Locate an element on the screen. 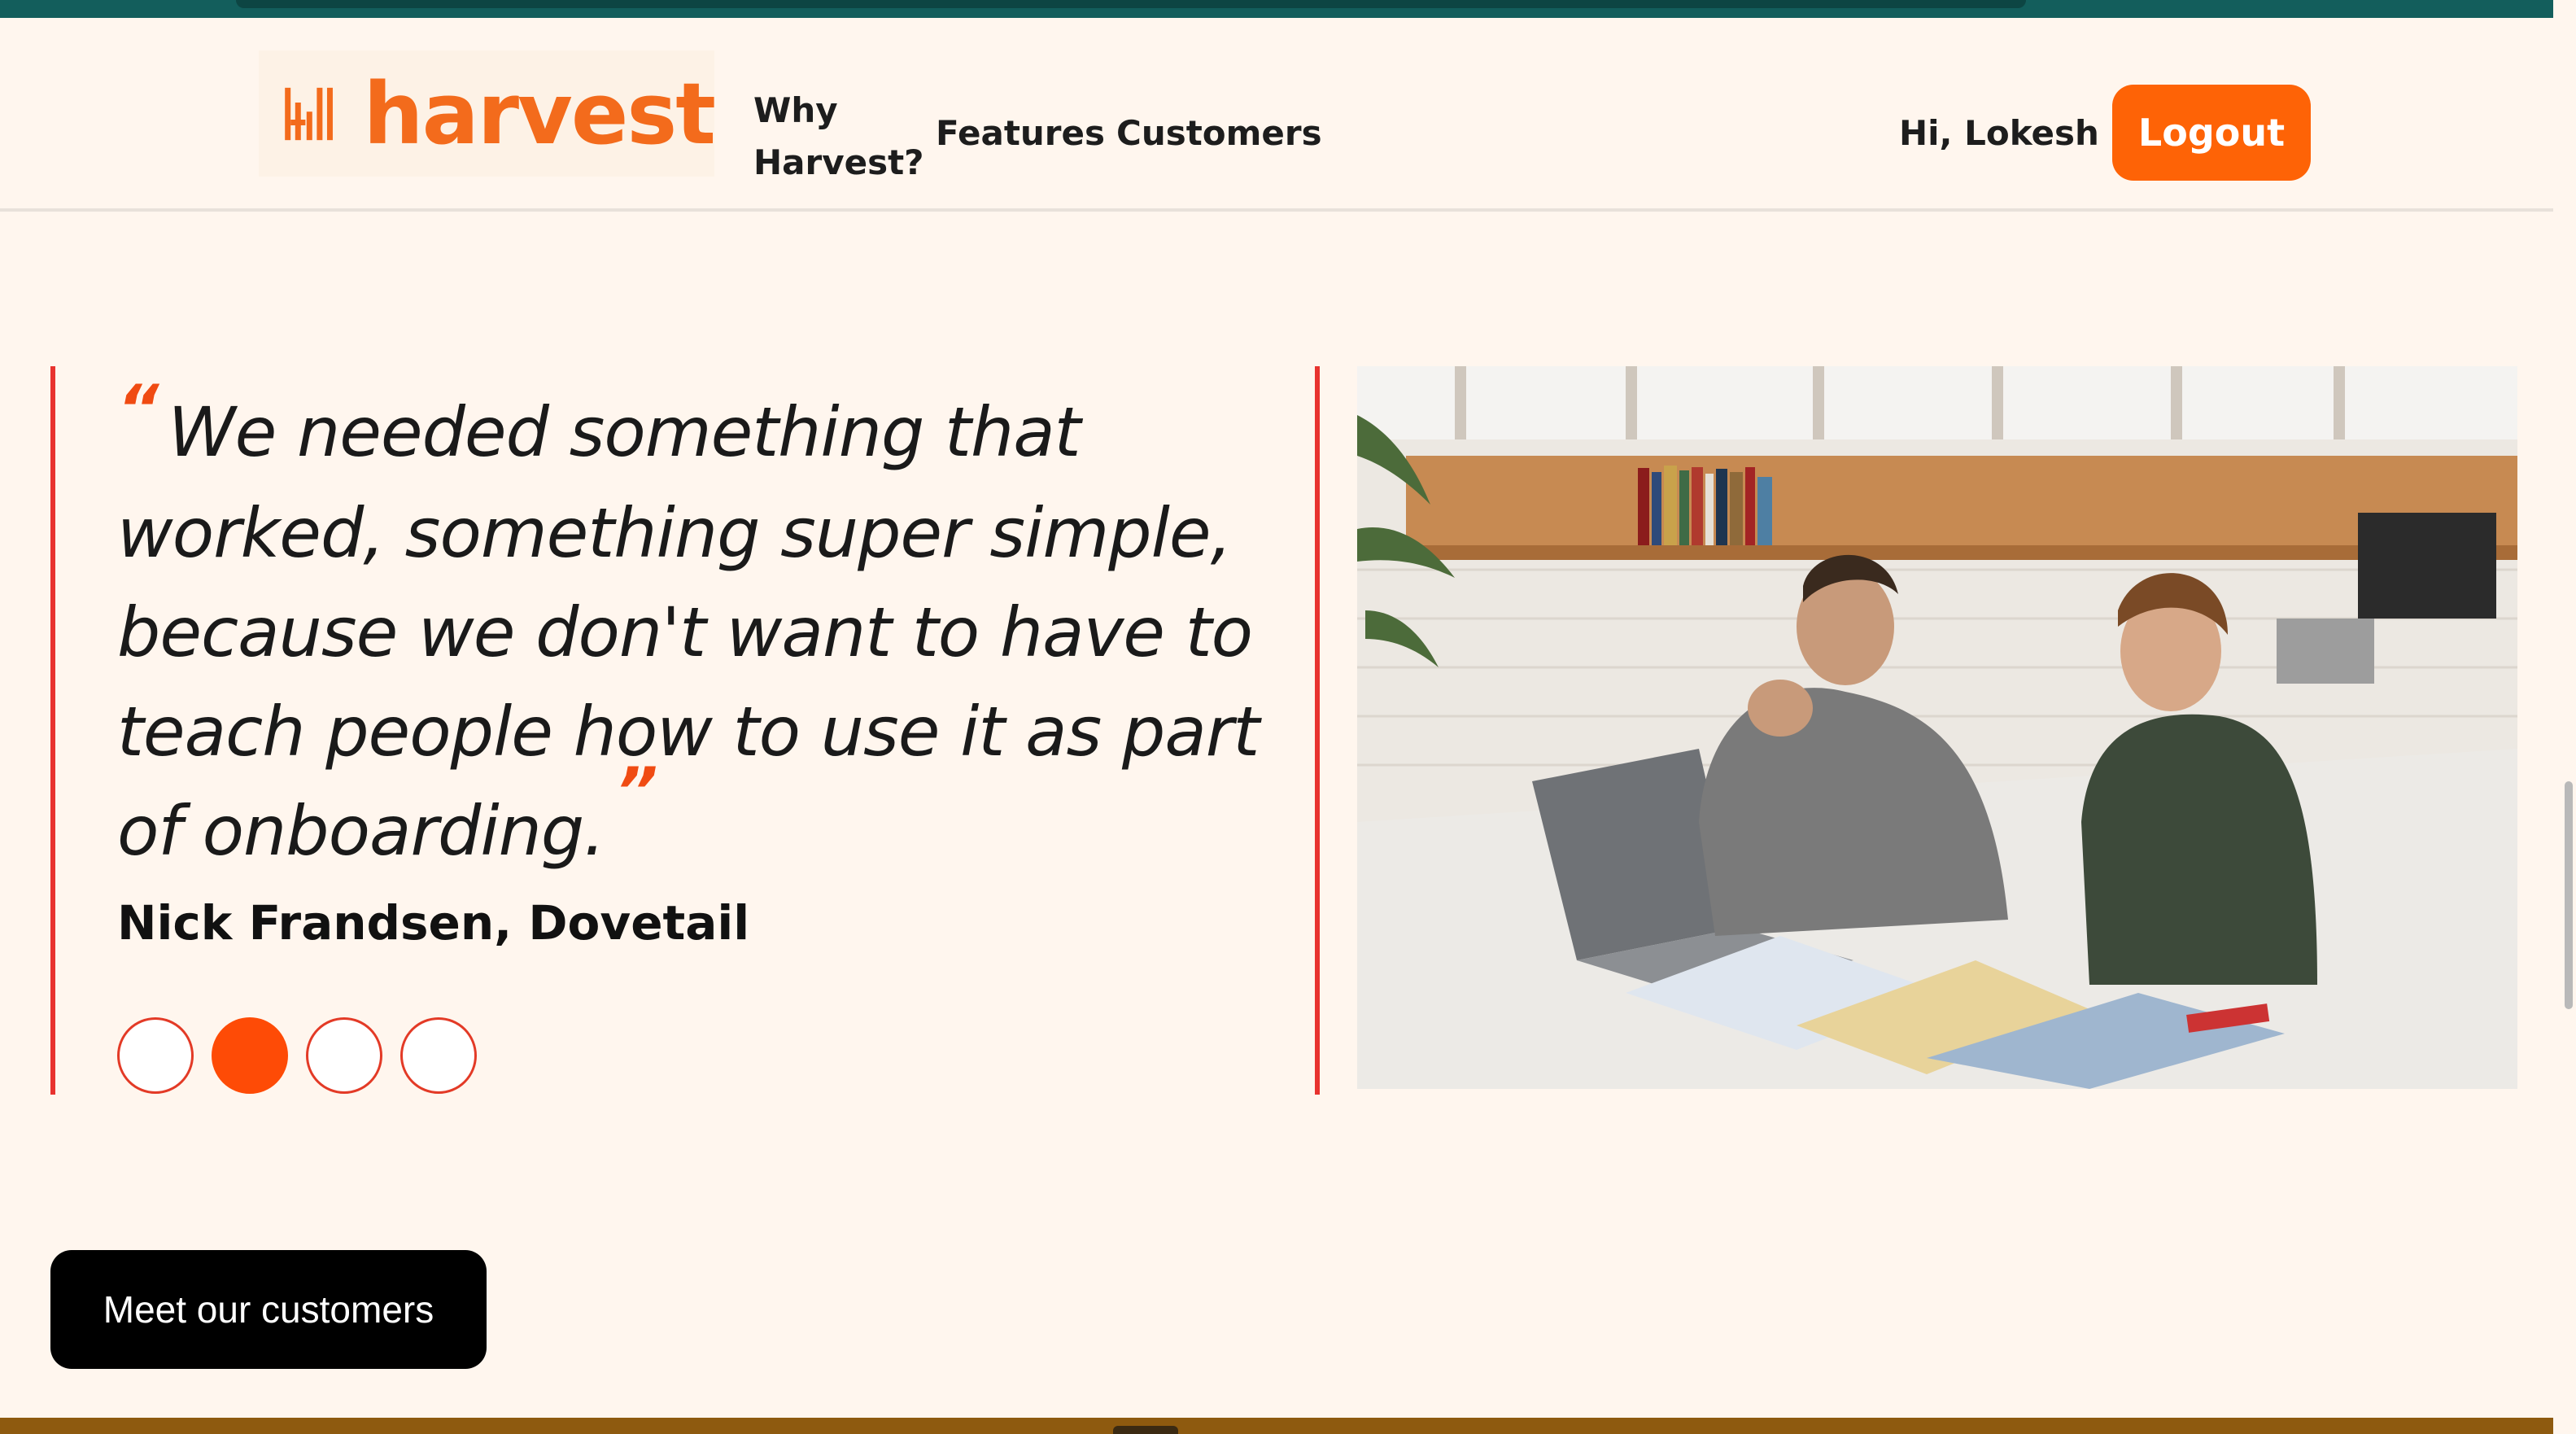 The height and width of the screenshot is (1434, 2576). user-greeting: Hi, Lokesh is located at coordinates (1999, 133).